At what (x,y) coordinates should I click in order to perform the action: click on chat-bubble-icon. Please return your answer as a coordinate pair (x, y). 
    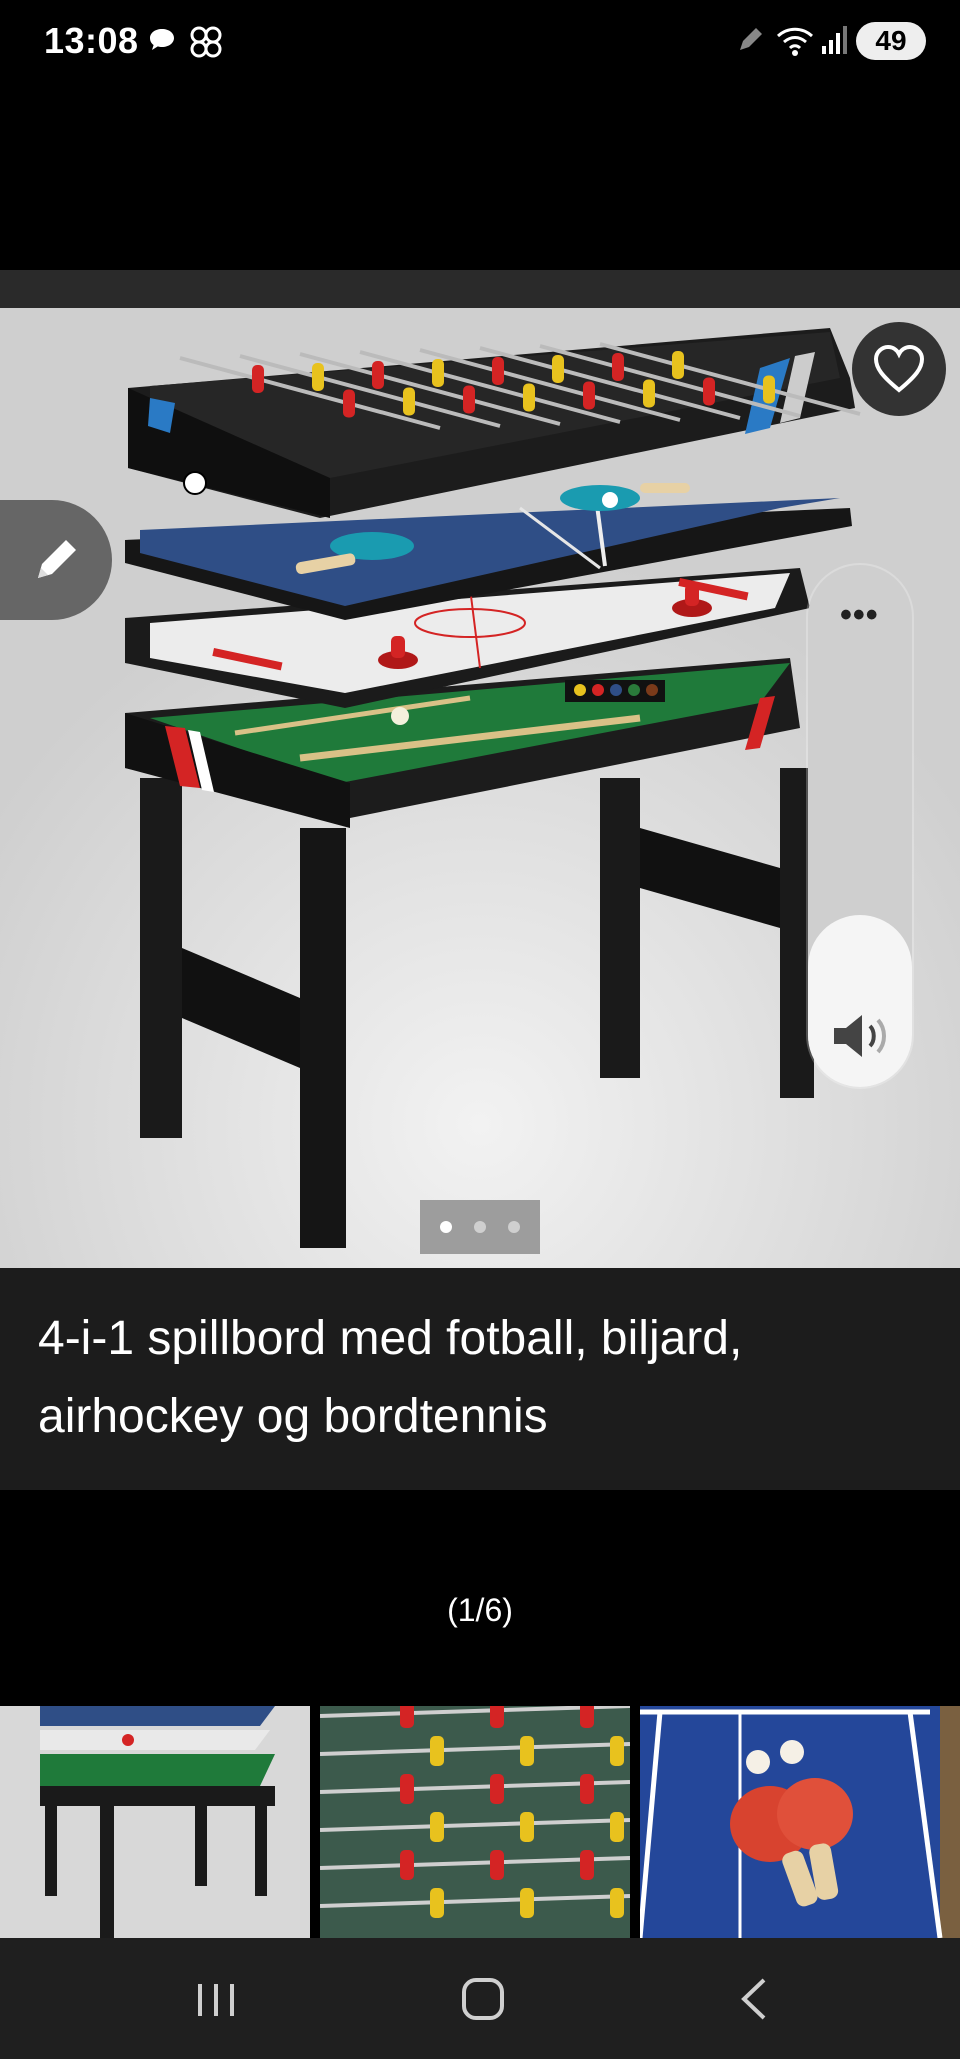
    Looking at the image, I should click on (162, 39).